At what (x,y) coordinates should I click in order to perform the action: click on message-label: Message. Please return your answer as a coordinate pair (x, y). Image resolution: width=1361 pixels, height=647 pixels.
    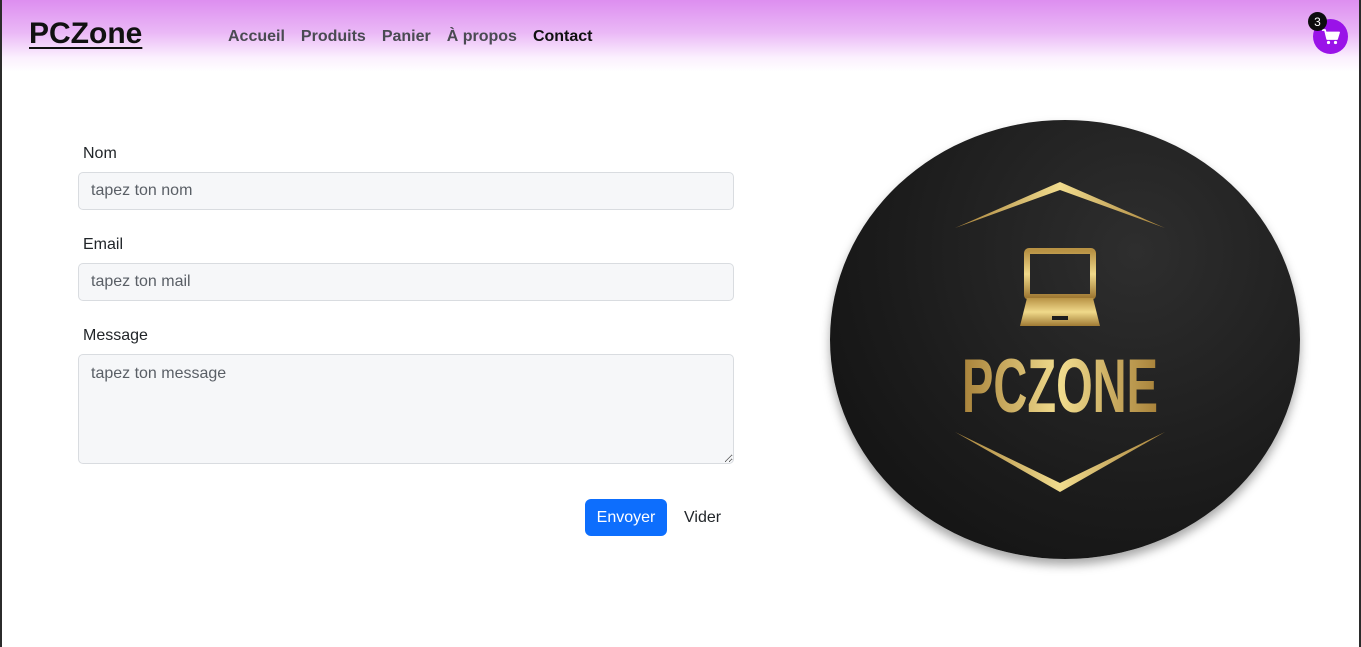
    Looking at the image, I should click on (115, 335).